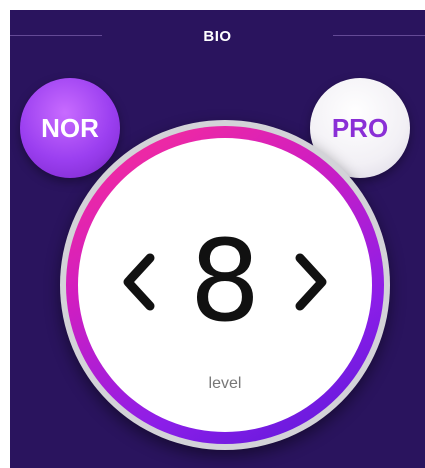 The image size is (425, 468). What do you see at coordinates (225, 383) in the screenshot?
I see `level-label: level` at bounding box center [225, 383].